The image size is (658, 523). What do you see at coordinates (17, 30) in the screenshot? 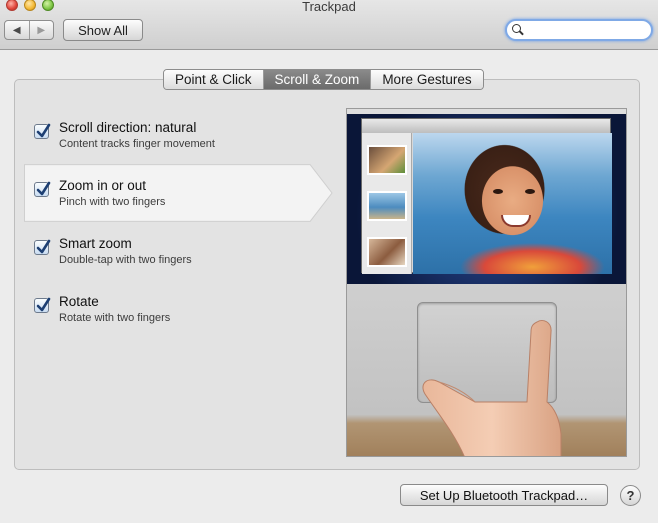
I see `back-arrow-icon: ◀` at bounding box center [17, 30].